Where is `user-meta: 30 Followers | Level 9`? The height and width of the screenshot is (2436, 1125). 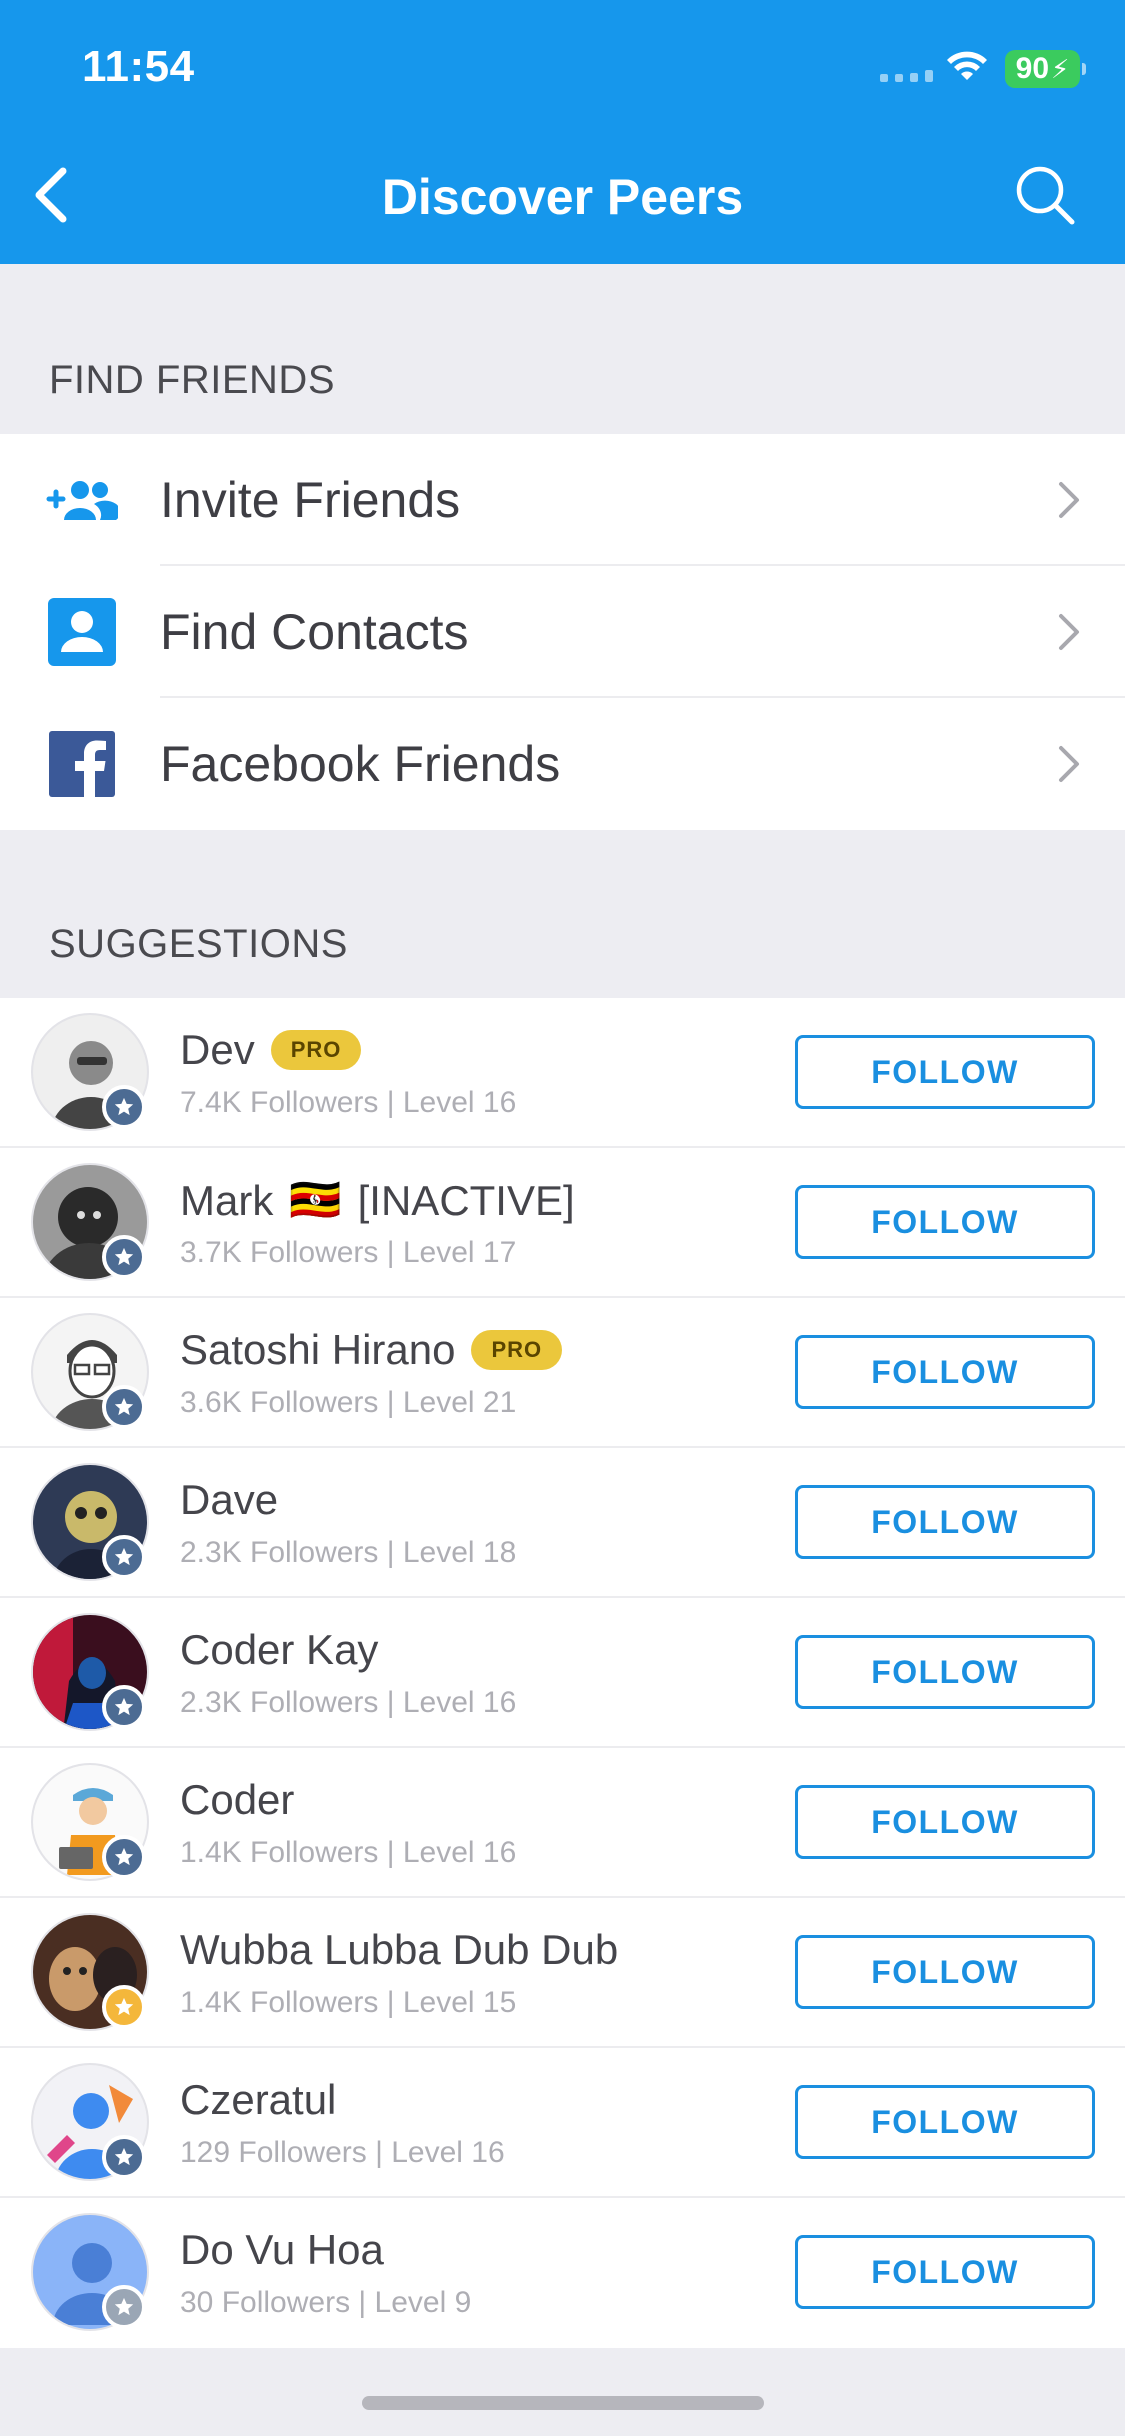
user-meta: 30 Followers | Level 9 is located at coordinates (326, 2302).